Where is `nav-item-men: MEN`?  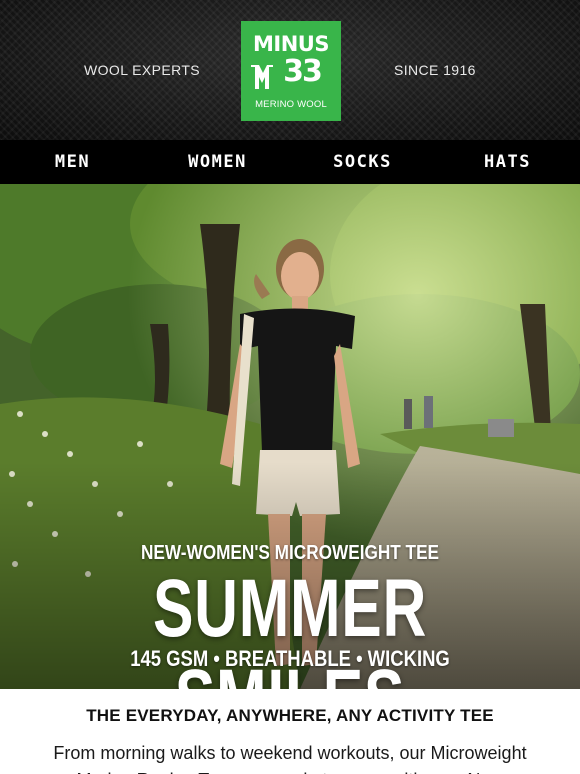
nav-item-men: MEN is located at coordinates (72, 162).